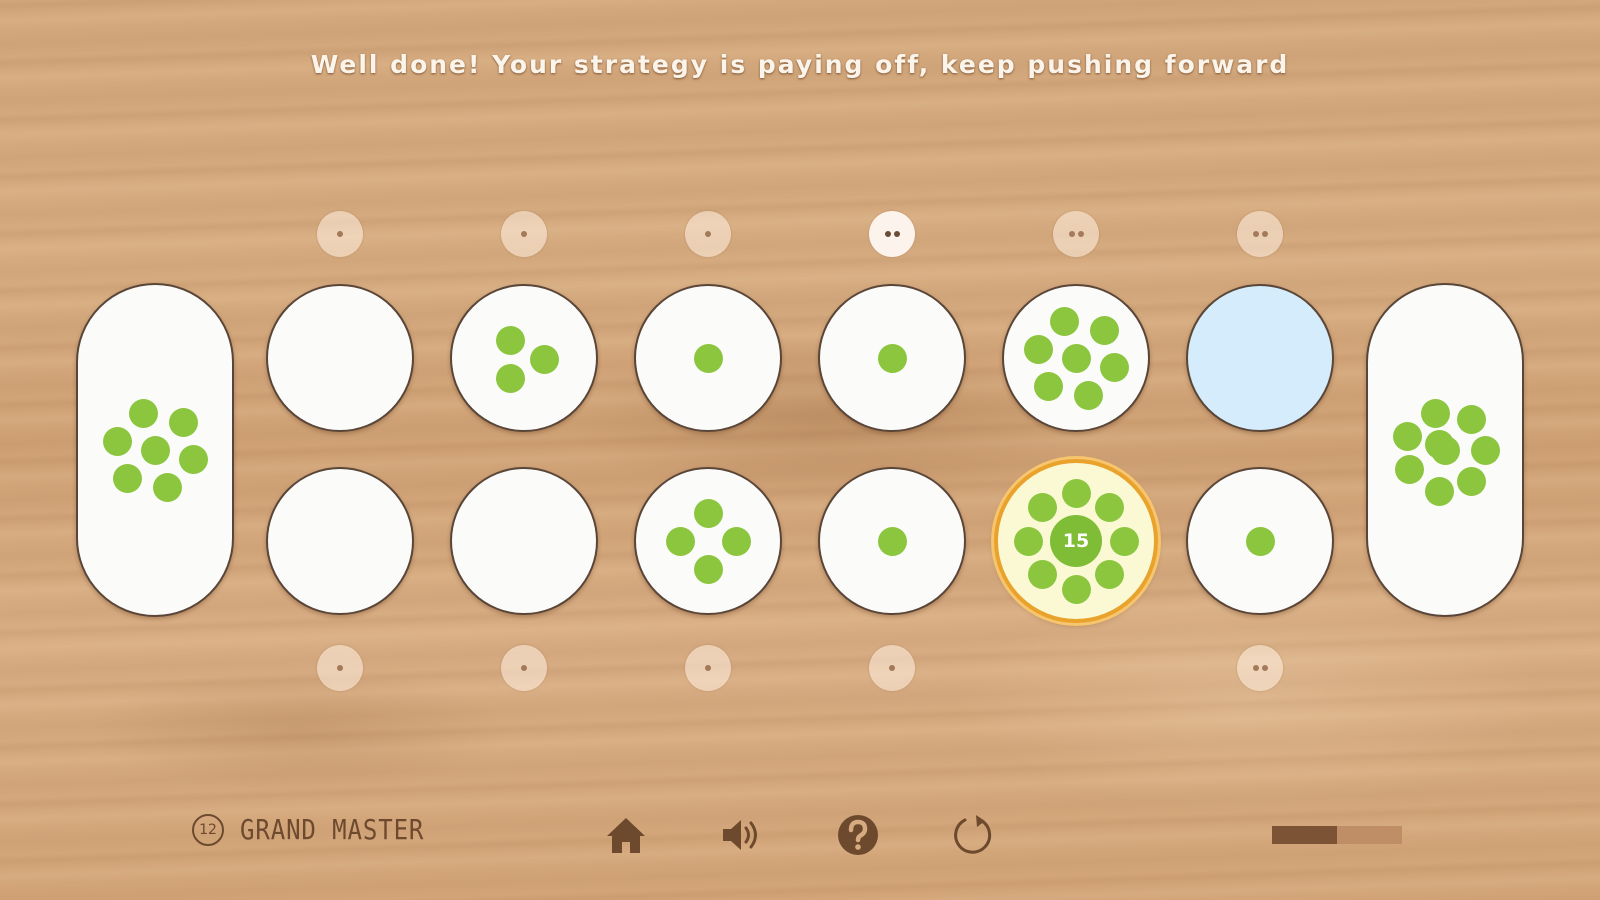  What do you see at coordinates (1260, 541) in the screenshot?
I see `pit-bottom-6-seed` at bounding box center [1260, 541].